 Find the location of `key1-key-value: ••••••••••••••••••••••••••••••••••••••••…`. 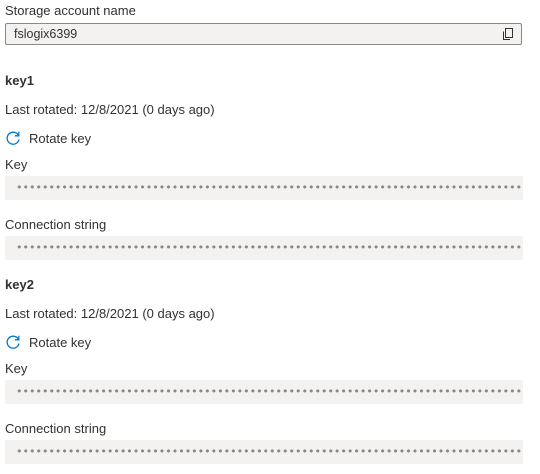

key1-key-value: ••••••••••••••••••••••••••••••••••••••••… is located at coordinates (269, 187).